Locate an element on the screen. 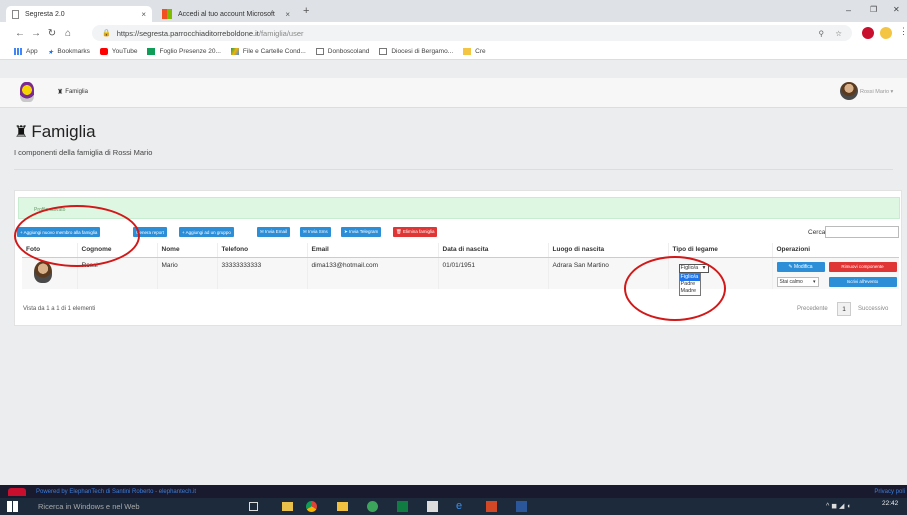  bookmark-donboscoland: Donboscoland is located at coordinates (342, 51).